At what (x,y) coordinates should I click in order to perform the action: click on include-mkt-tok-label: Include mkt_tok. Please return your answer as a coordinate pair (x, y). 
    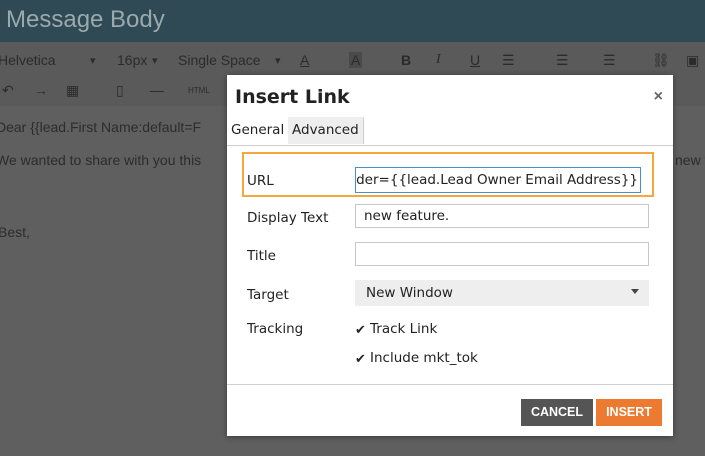
    Looking at the image, I should click on (424, 358).